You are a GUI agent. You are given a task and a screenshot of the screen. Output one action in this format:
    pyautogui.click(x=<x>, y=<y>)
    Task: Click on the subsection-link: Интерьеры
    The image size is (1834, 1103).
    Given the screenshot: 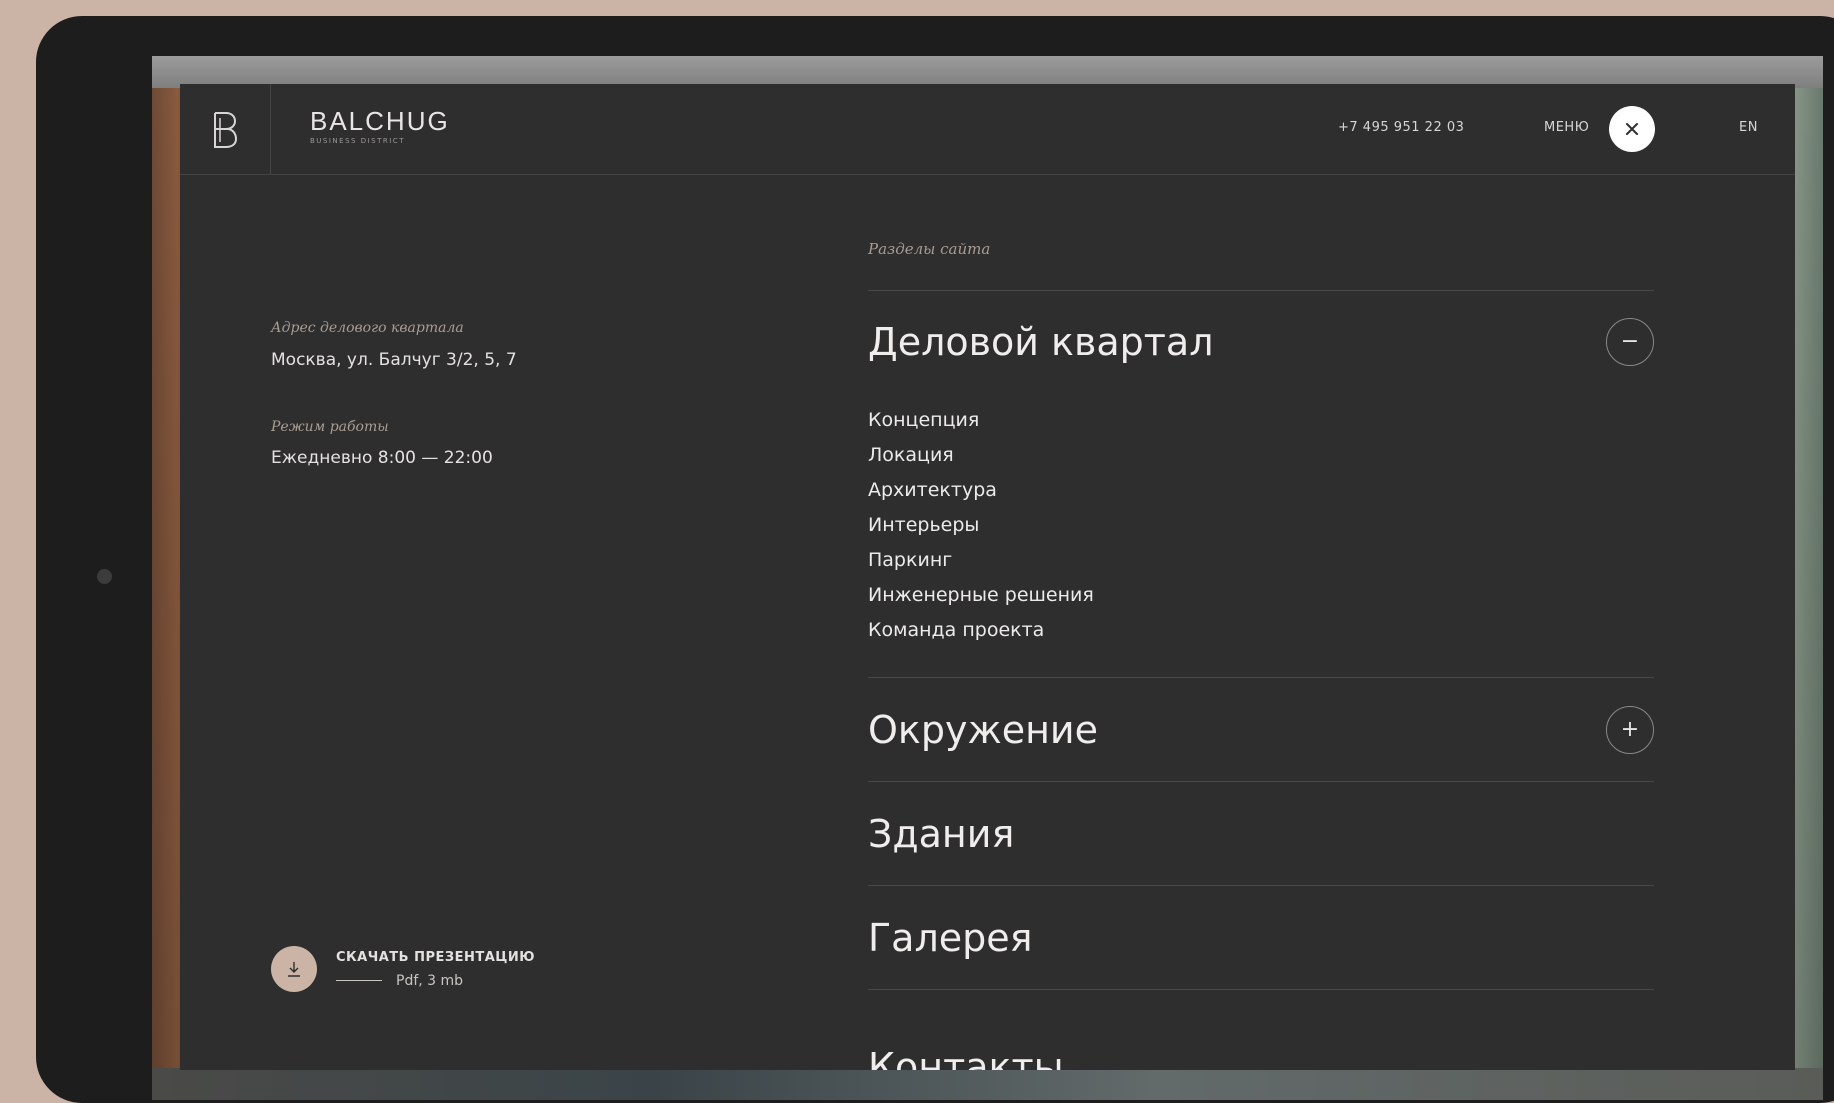 What is the action you would take?
    pyautogui.click(x=1261, y=525)
    